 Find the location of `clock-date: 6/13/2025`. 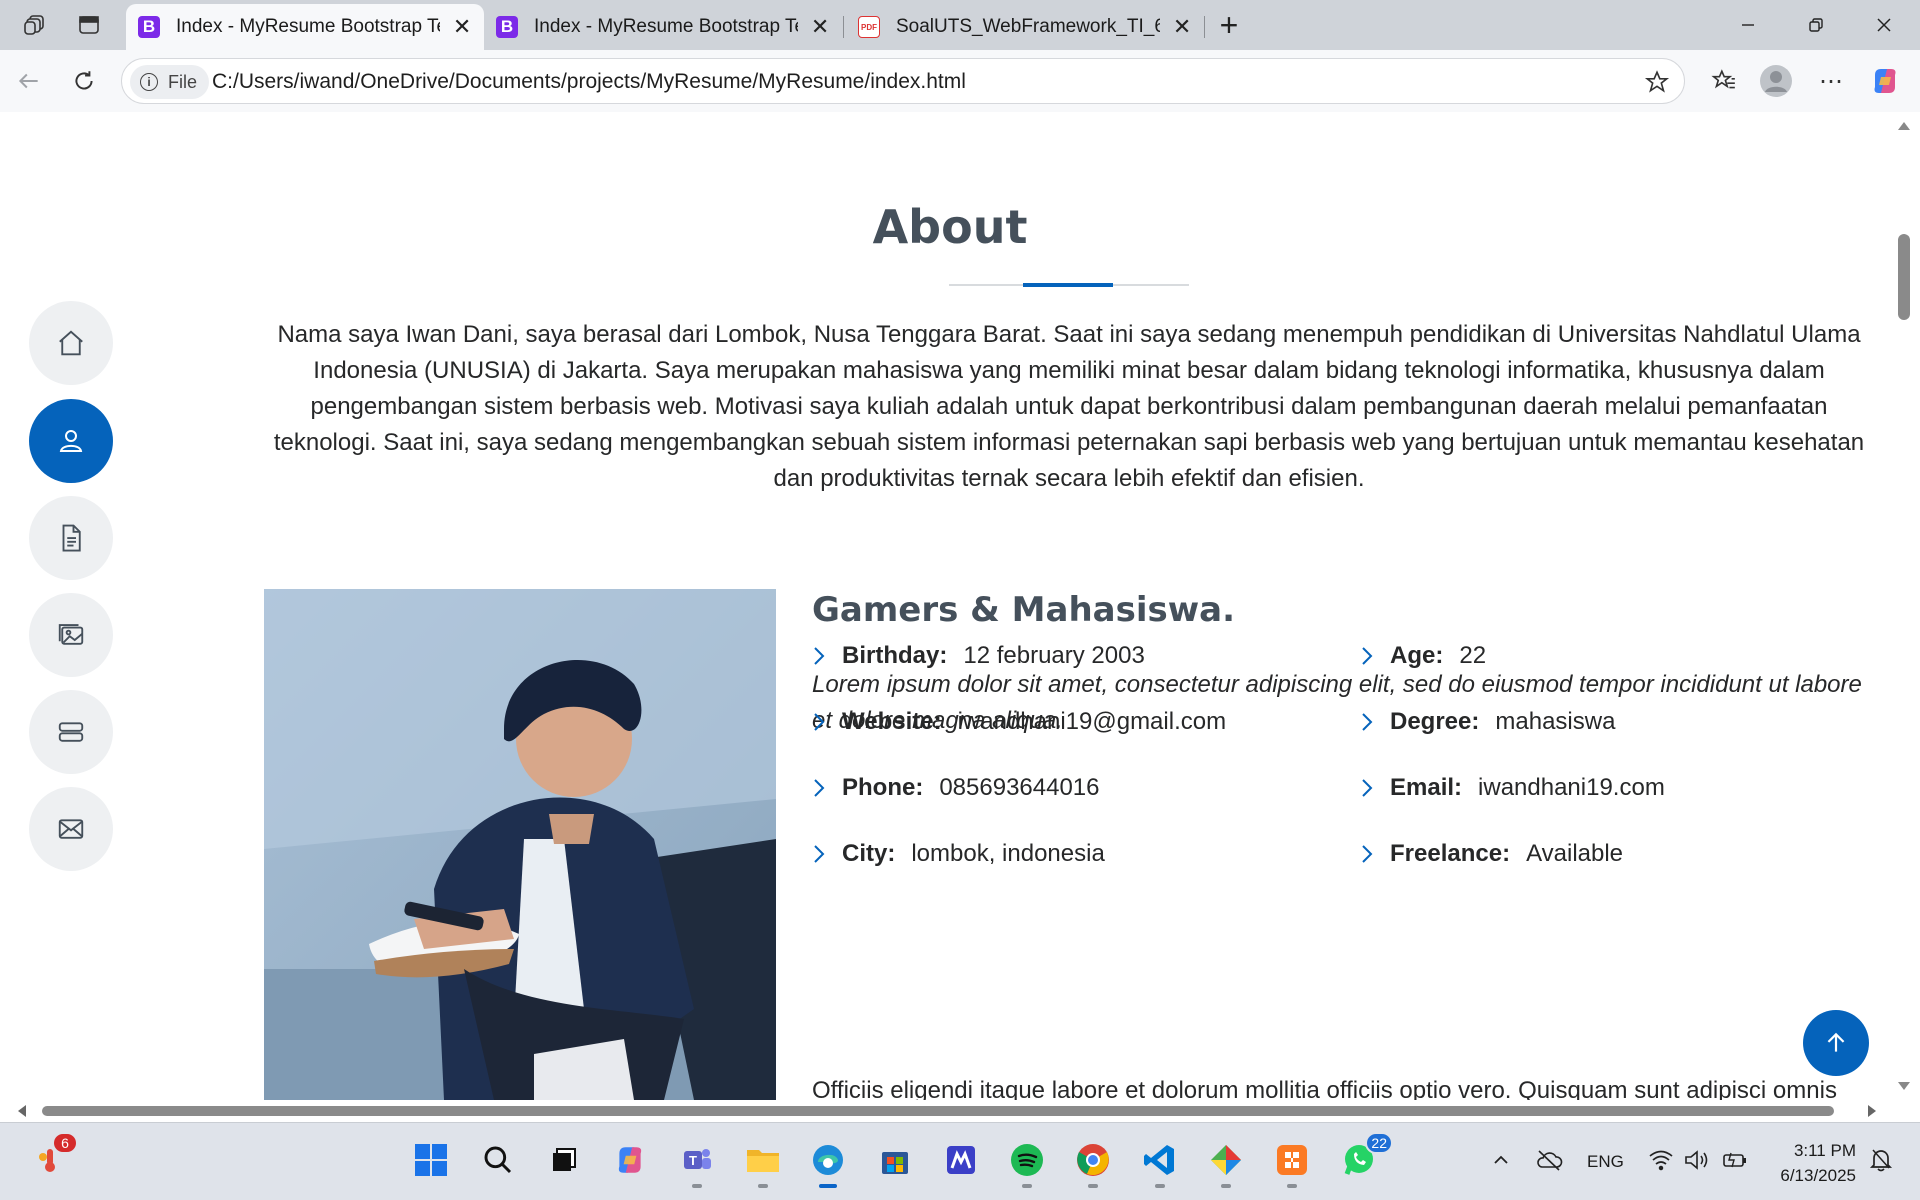

clock-date: 6/13/2025 is located at coordinates (1808, 1176).